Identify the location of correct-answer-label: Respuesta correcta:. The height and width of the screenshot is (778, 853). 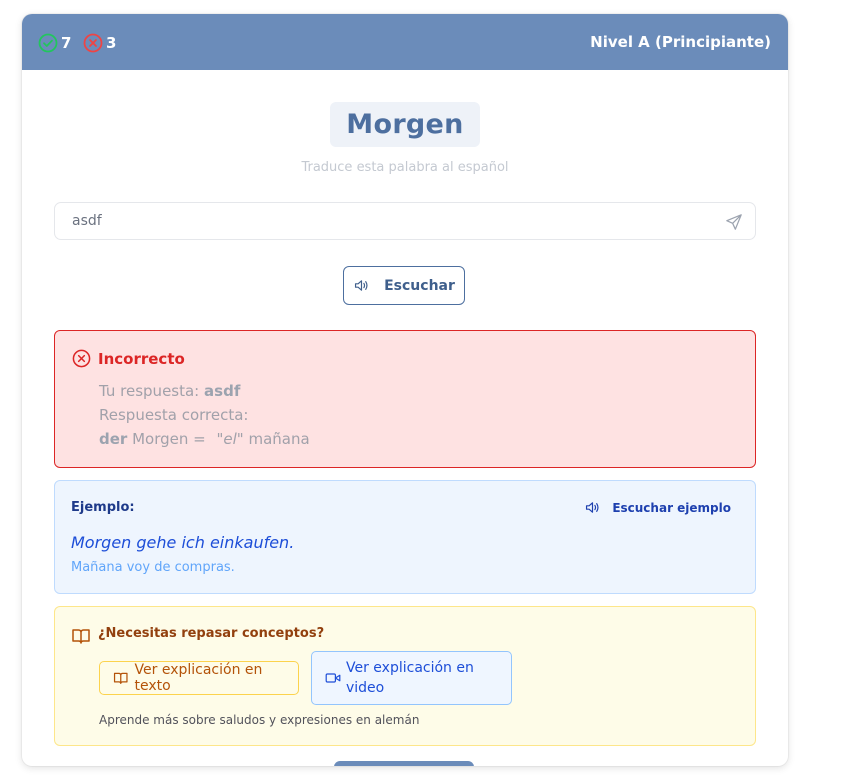
(174, 415).